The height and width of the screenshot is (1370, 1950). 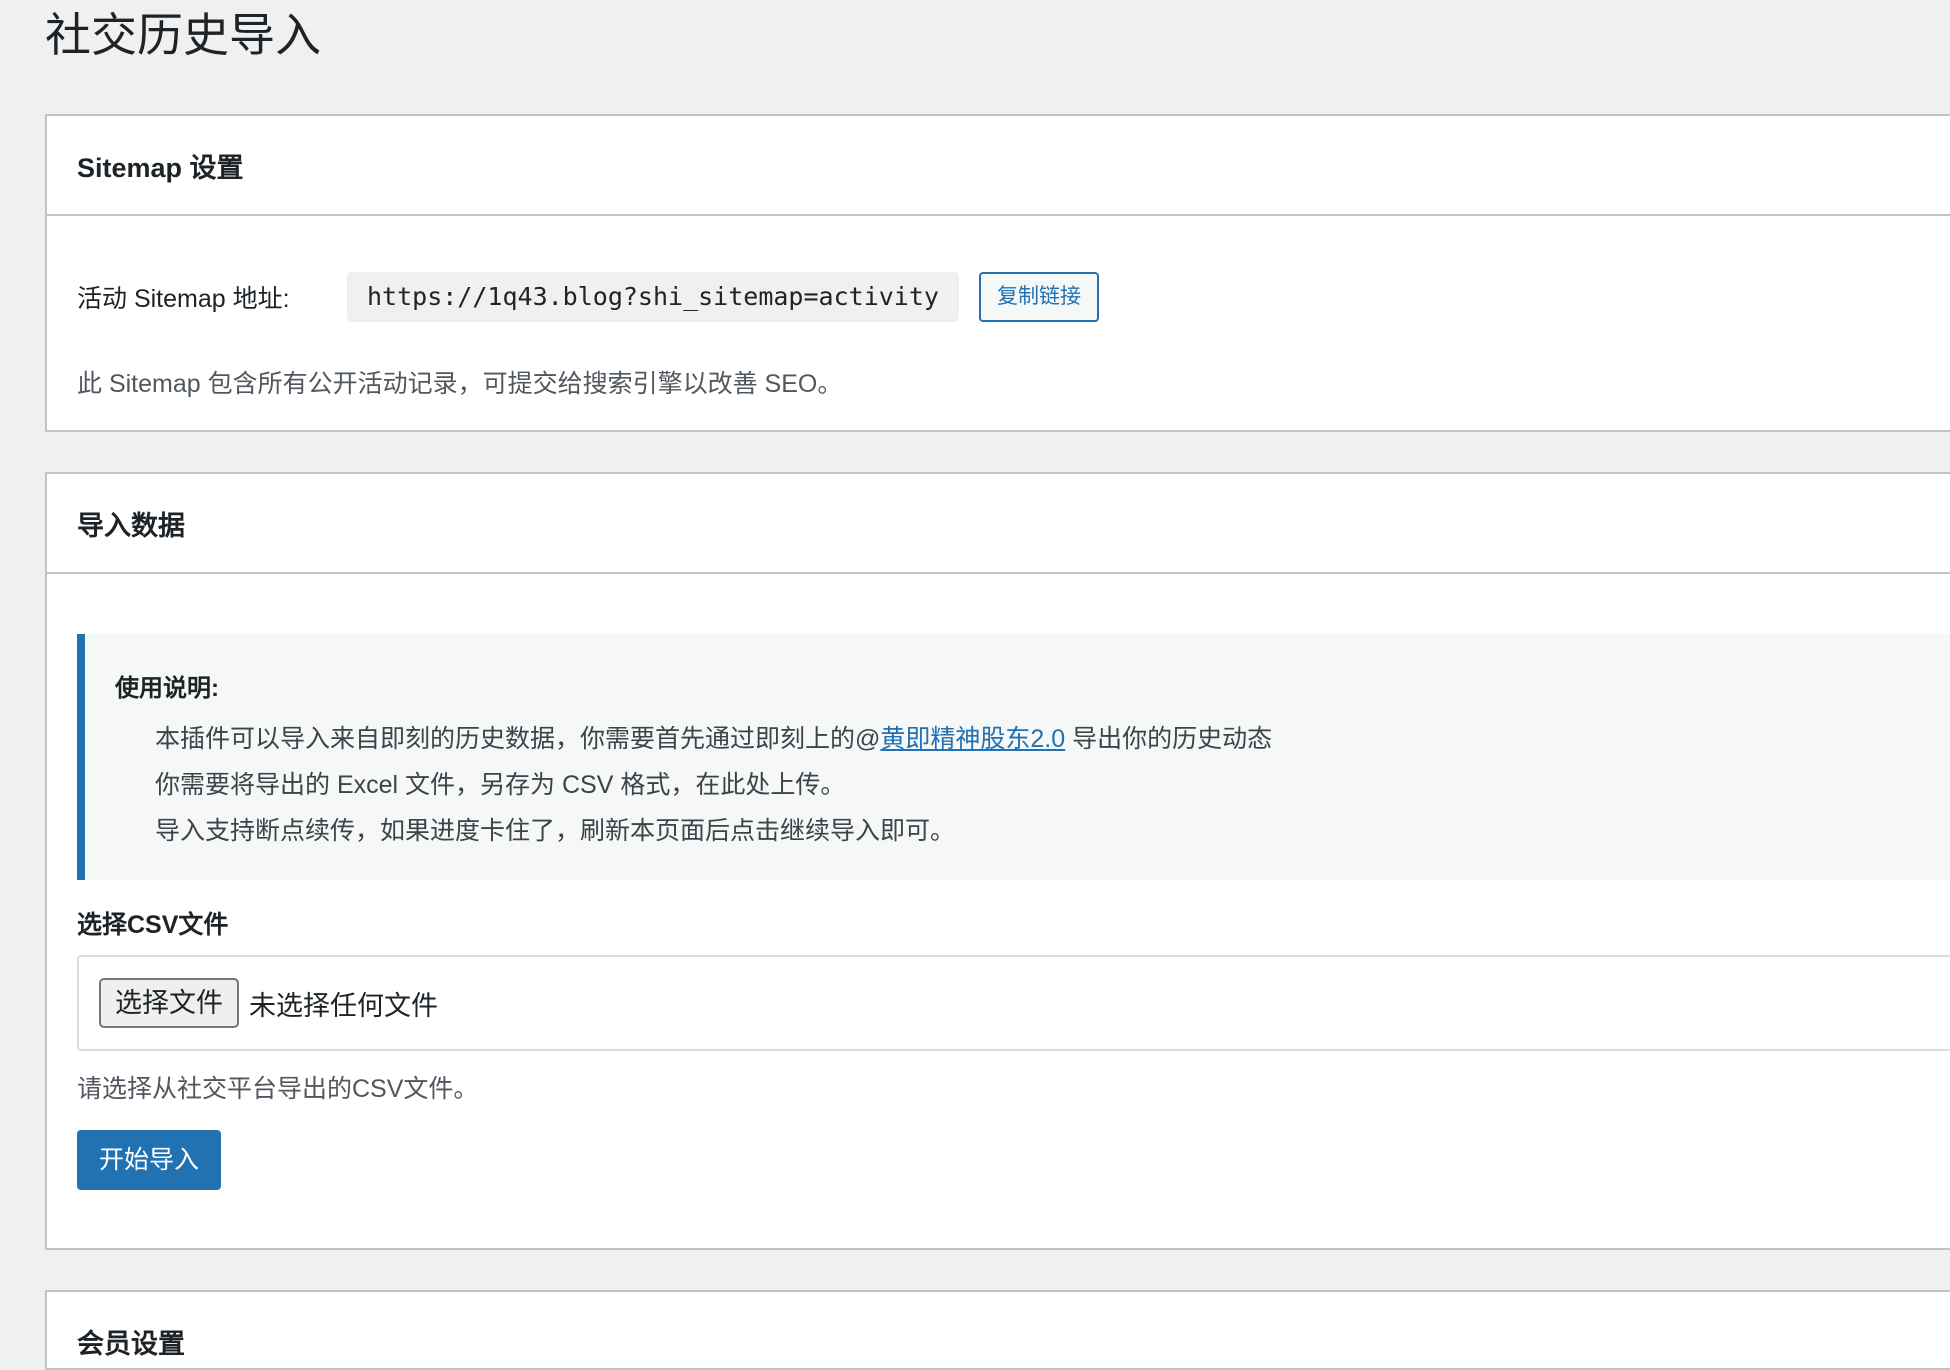 What do you see at coordinates (278, 1089) in the screenshot?
I see `csv-help-text: 请选择从社交平台导出的CSV文件。` at bounding box center [278, 1089].